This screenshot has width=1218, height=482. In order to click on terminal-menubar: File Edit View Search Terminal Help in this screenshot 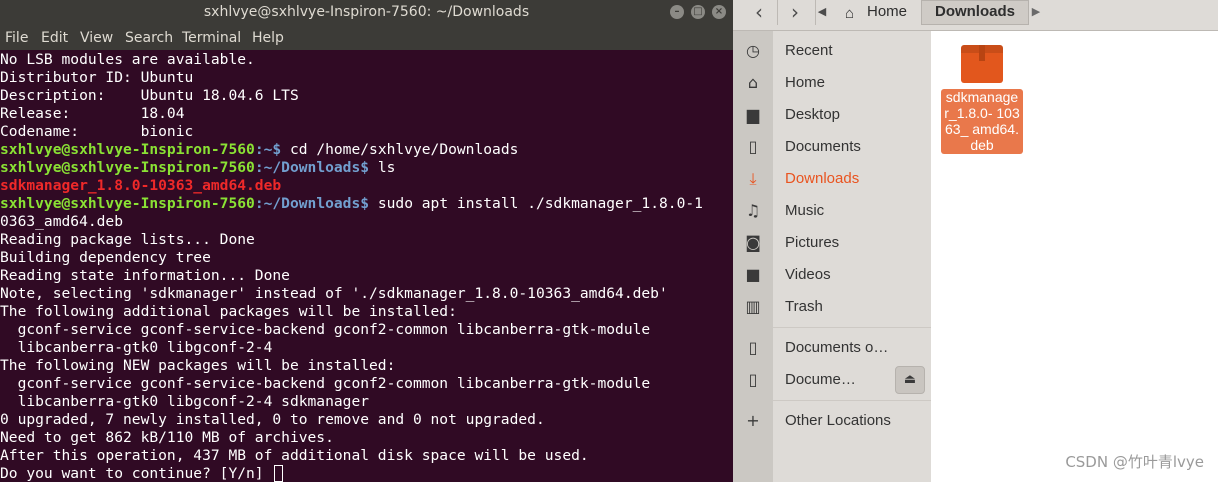, I will do `click(366, 38)`.